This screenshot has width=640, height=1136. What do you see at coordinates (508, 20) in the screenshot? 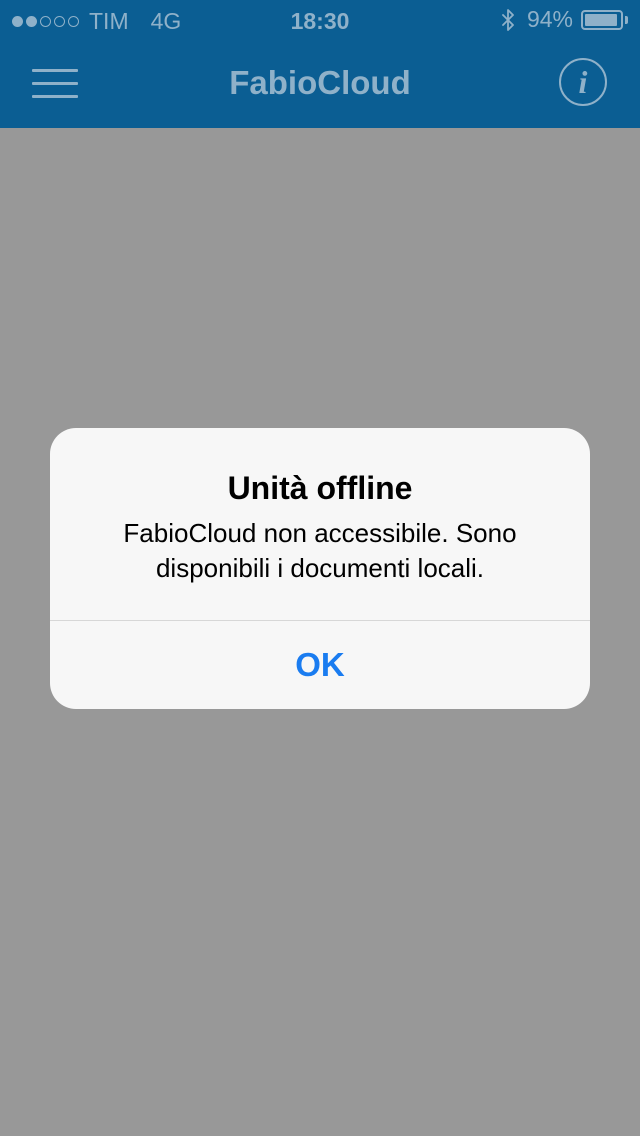
I see `bluetooth-icon` at bounding box center [508, 20].